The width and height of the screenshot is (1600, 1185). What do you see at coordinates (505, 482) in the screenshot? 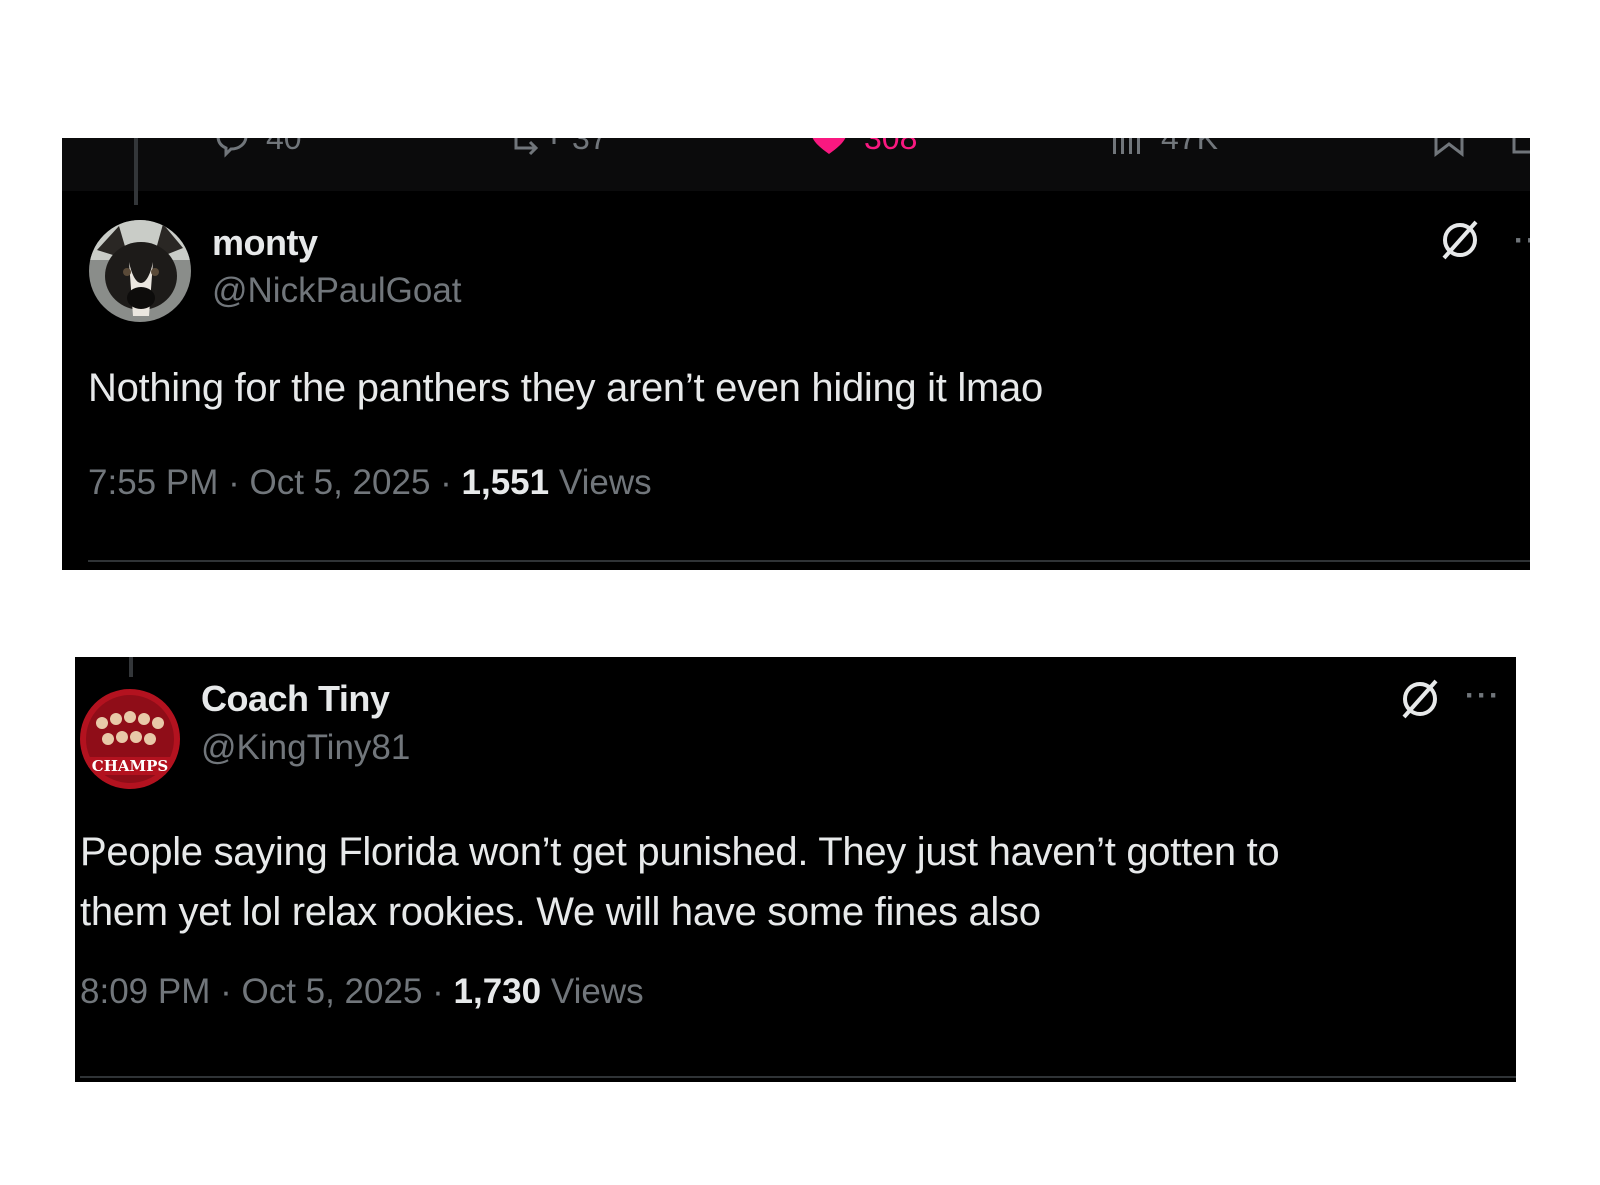
I see `views-count: 1,551` at bounding box center [505, 482].